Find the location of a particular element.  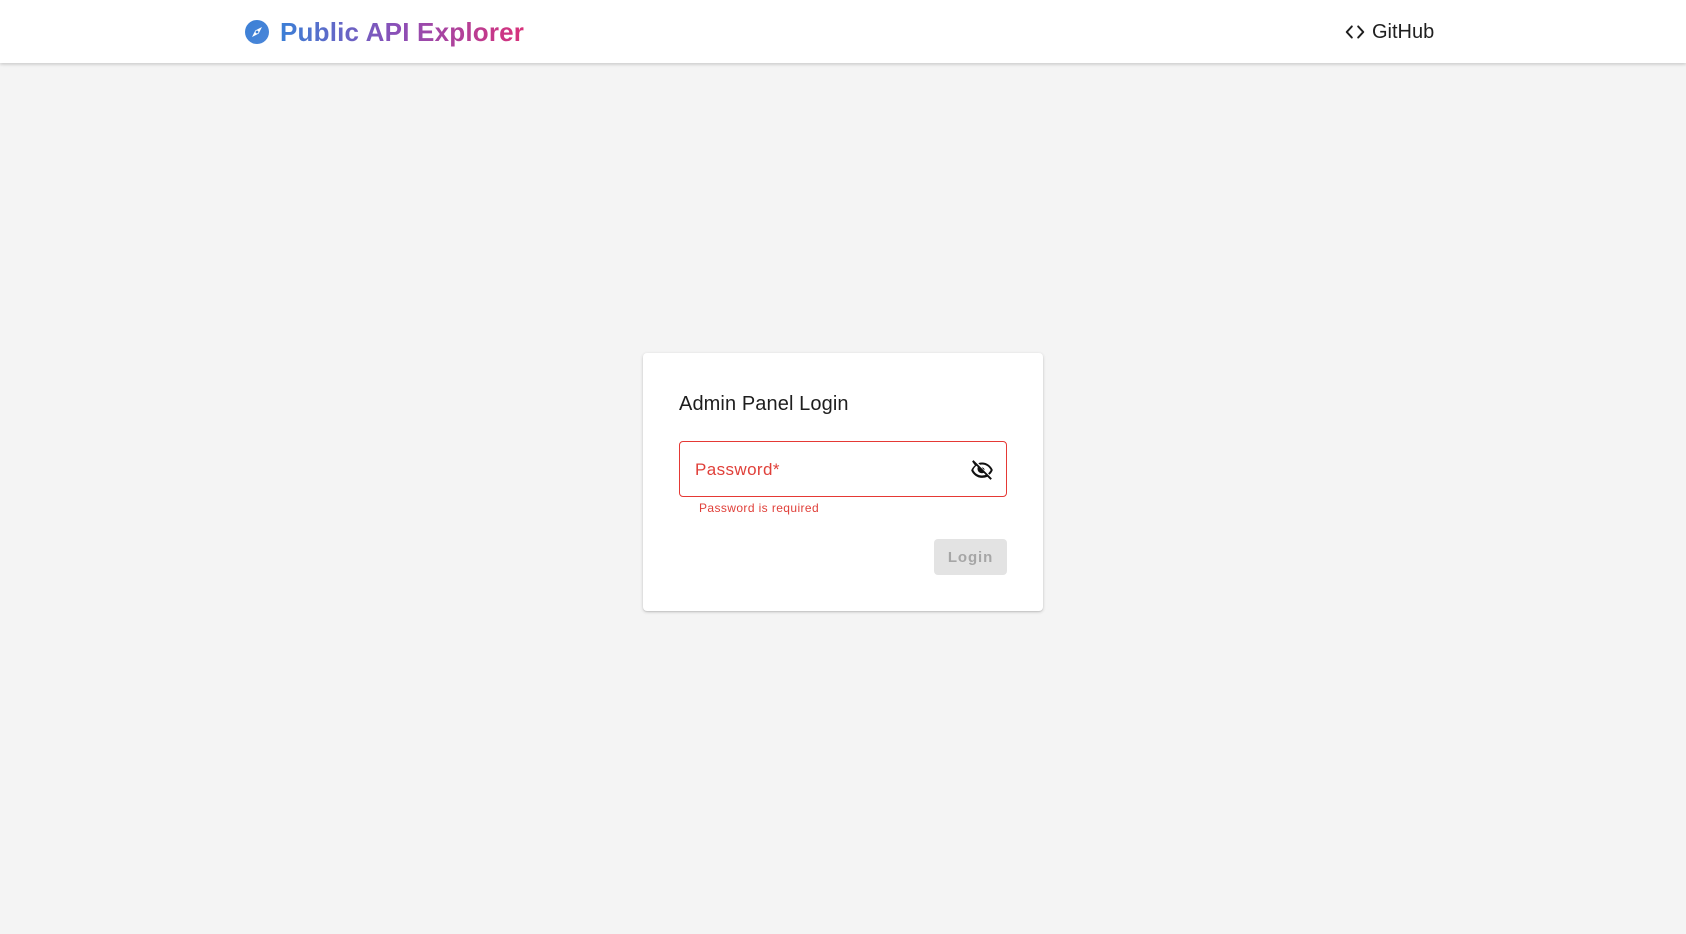

code-icon is located at coordinates (1355, 32).